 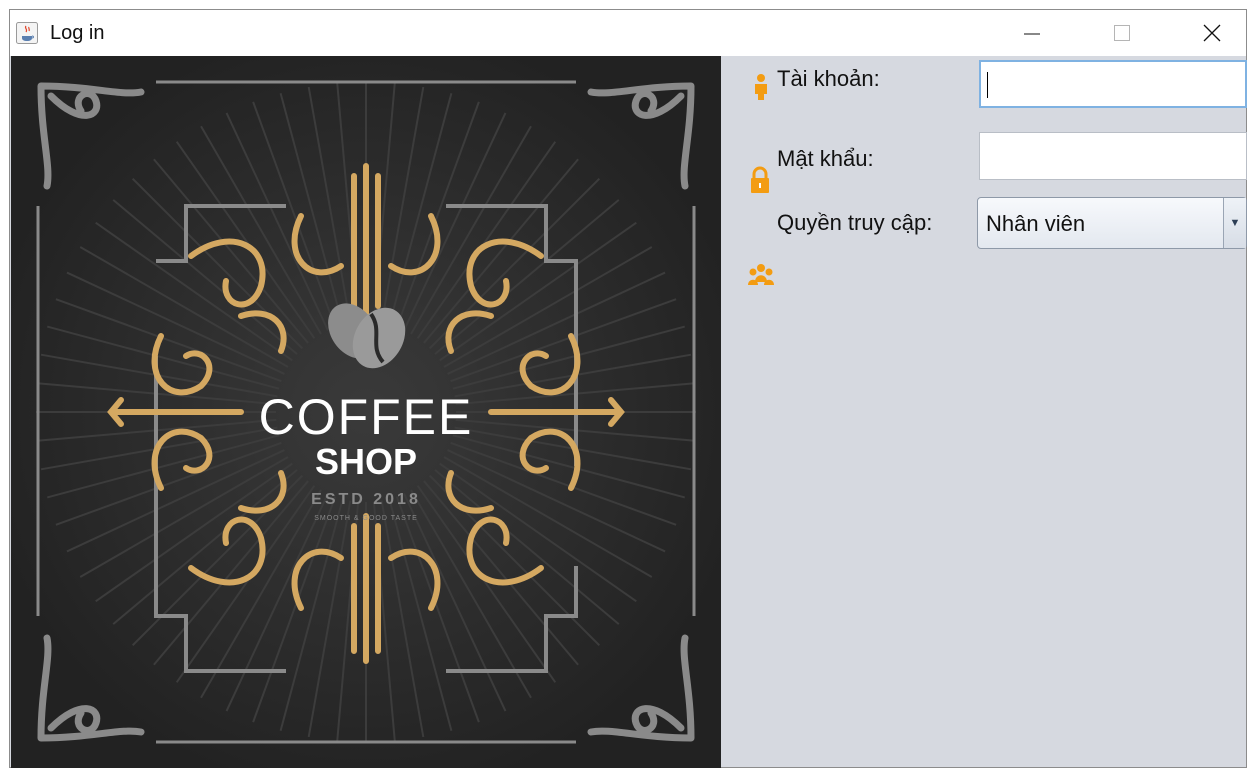 What do you see at coordinates (1112, 223) in the screenshot?
I see `role-select: Nhân viên ▼` at bounding box center [1112, 223].